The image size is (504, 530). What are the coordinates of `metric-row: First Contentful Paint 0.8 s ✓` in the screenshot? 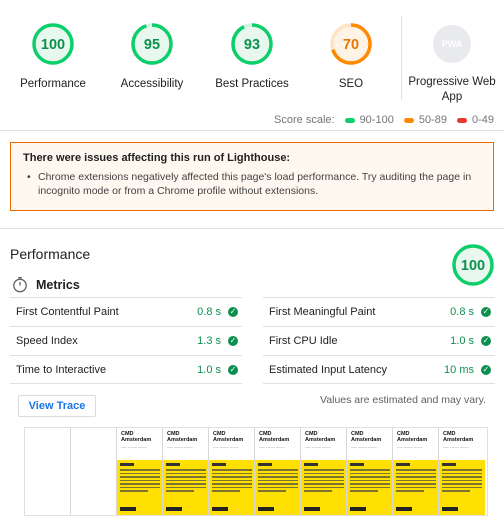 It's located at (126, 311).